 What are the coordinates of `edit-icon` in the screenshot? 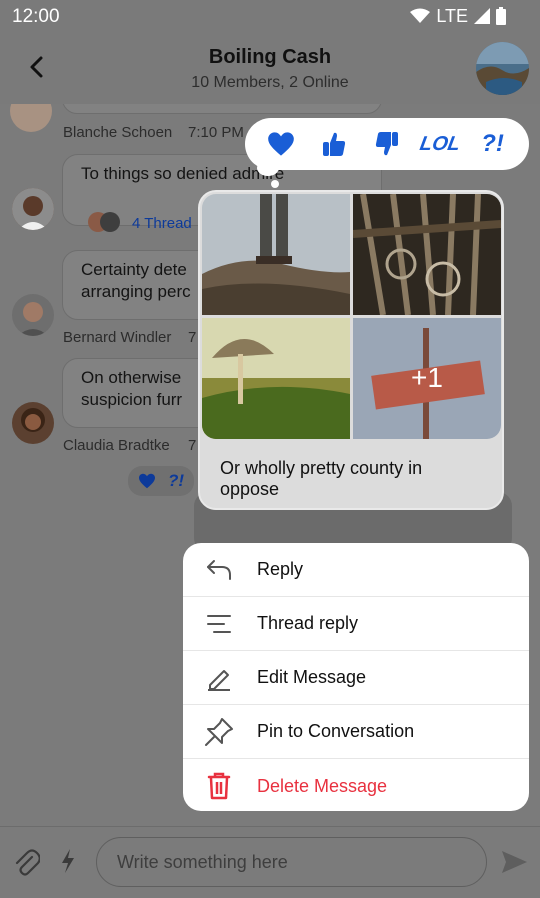 It's located at (219, 678).